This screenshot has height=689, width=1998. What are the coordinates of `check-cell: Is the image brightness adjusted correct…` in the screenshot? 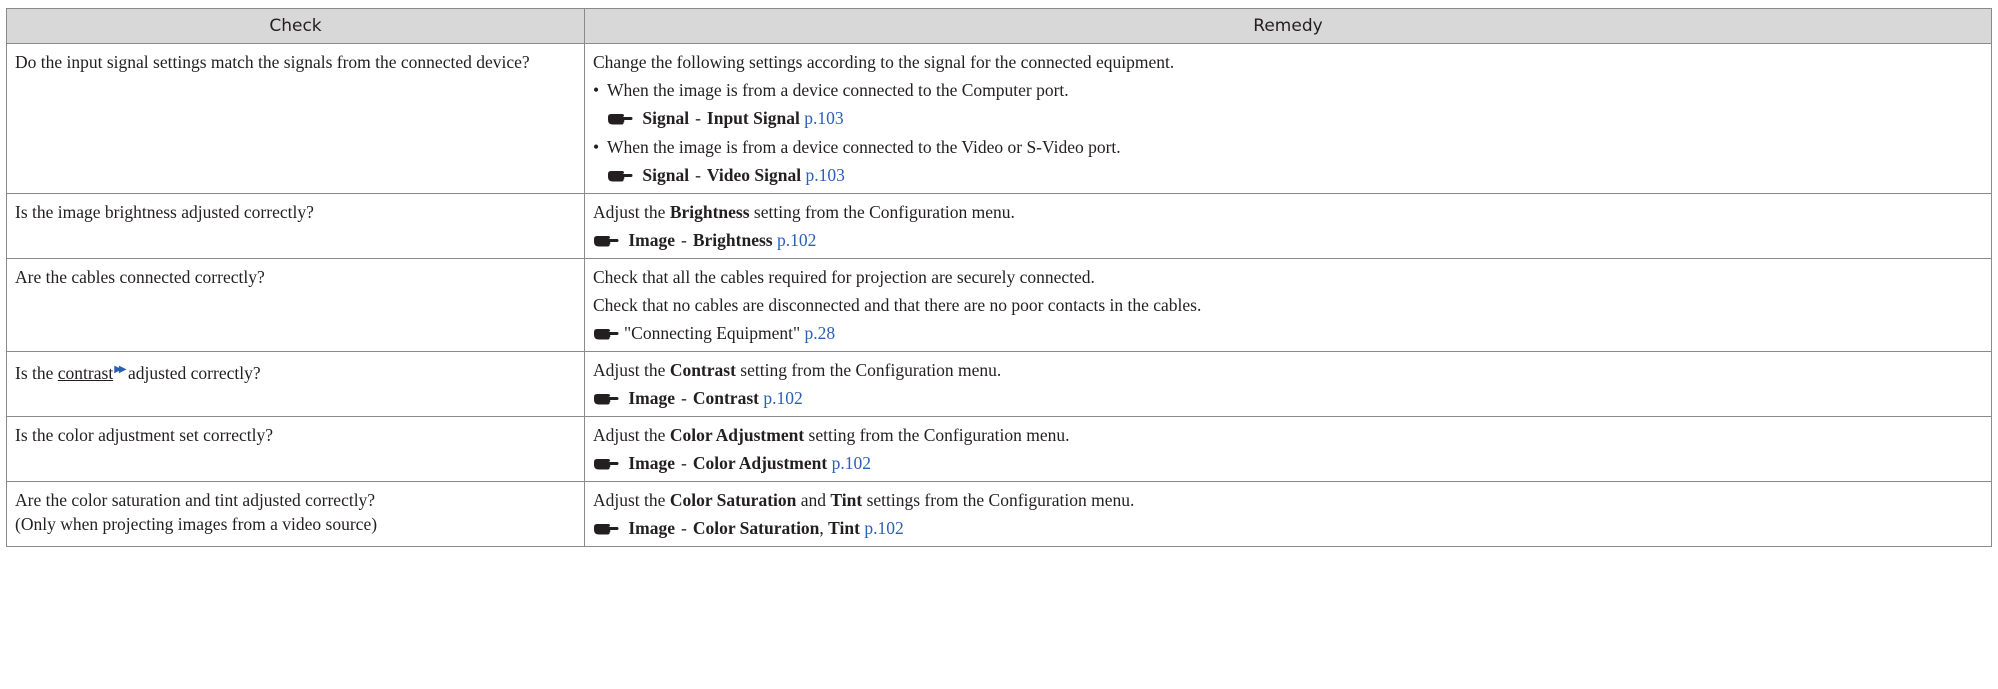 It's located at (295, 226).